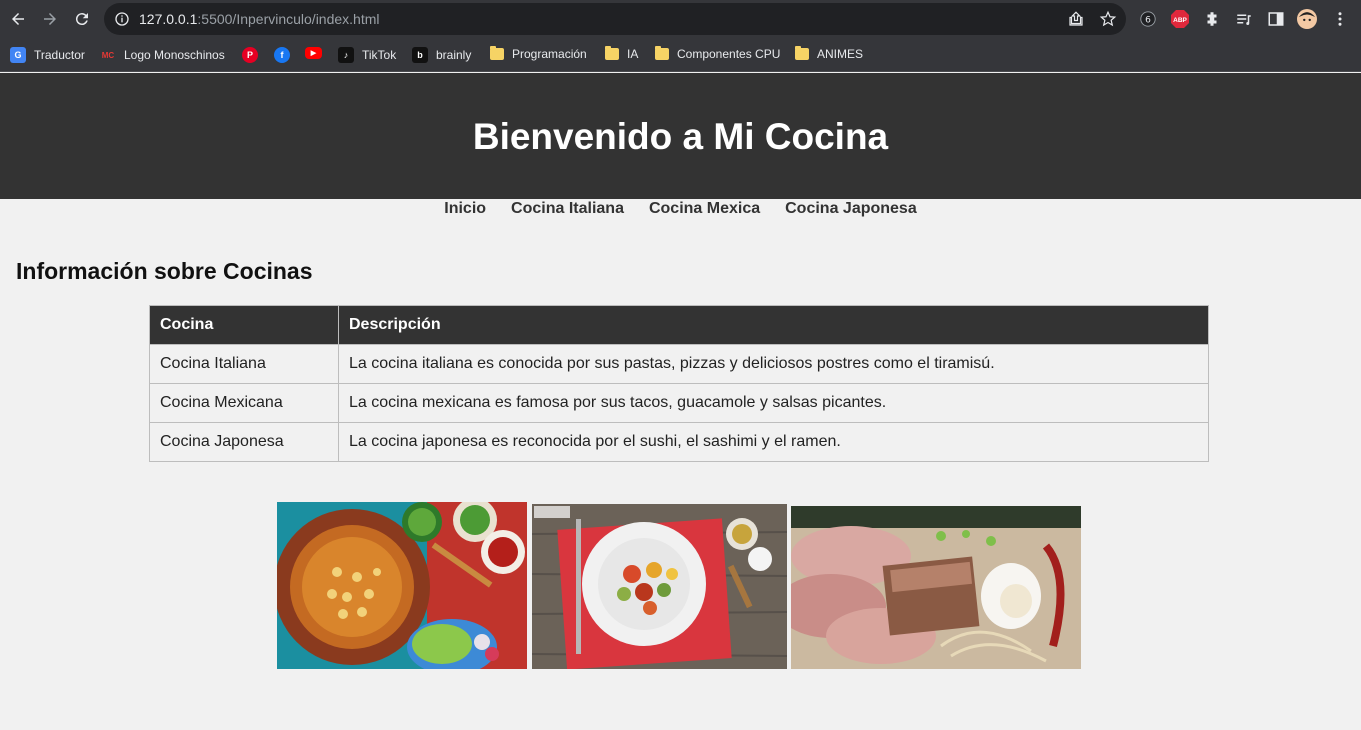  I want to click on table-cell-cuisine: Cocina Italiana, so click(244, 364).